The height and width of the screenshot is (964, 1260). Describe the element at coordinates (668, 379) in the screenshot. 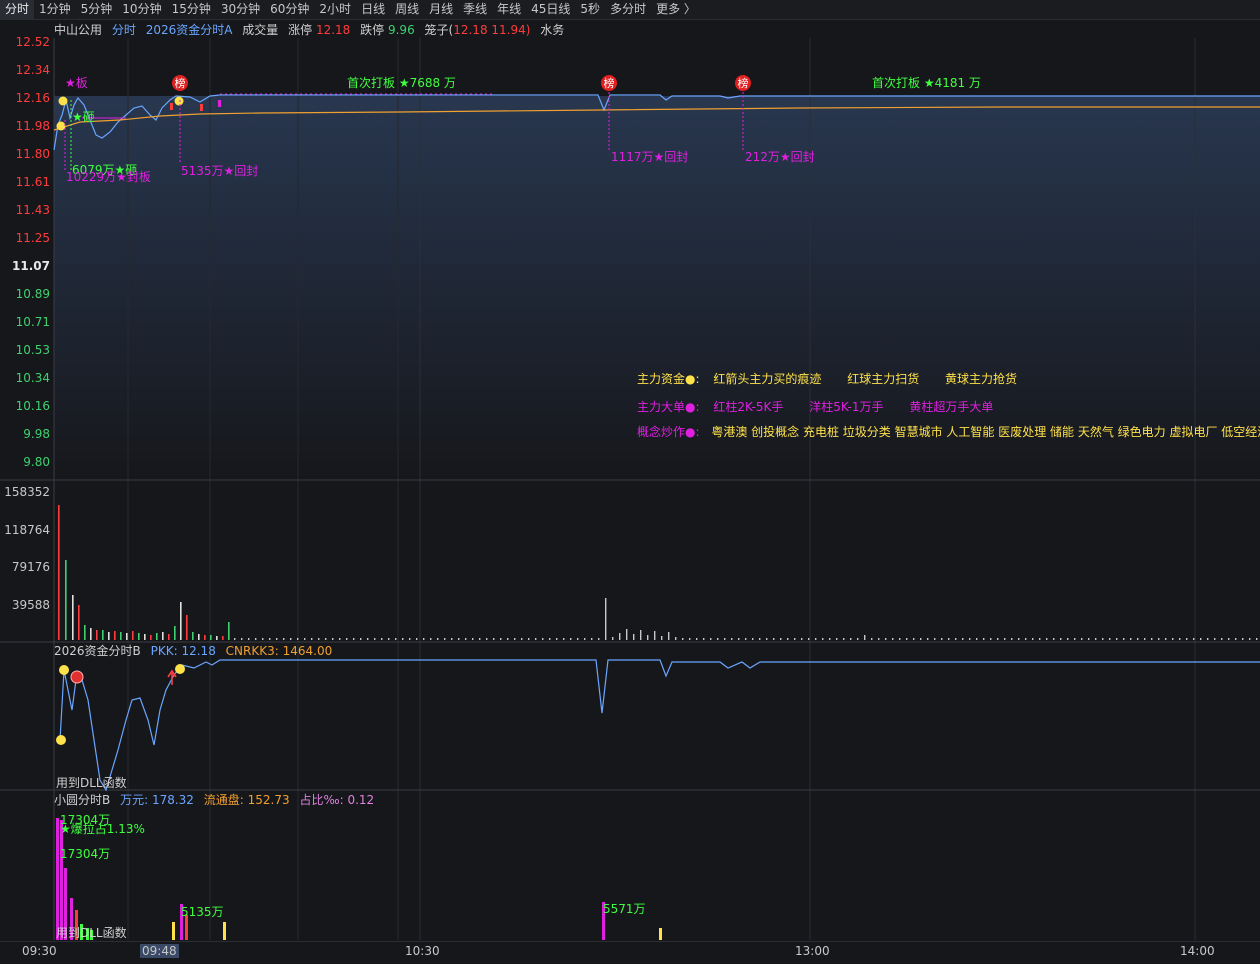

I see `legend-main-funds-title: 主力资金●:` at that location.